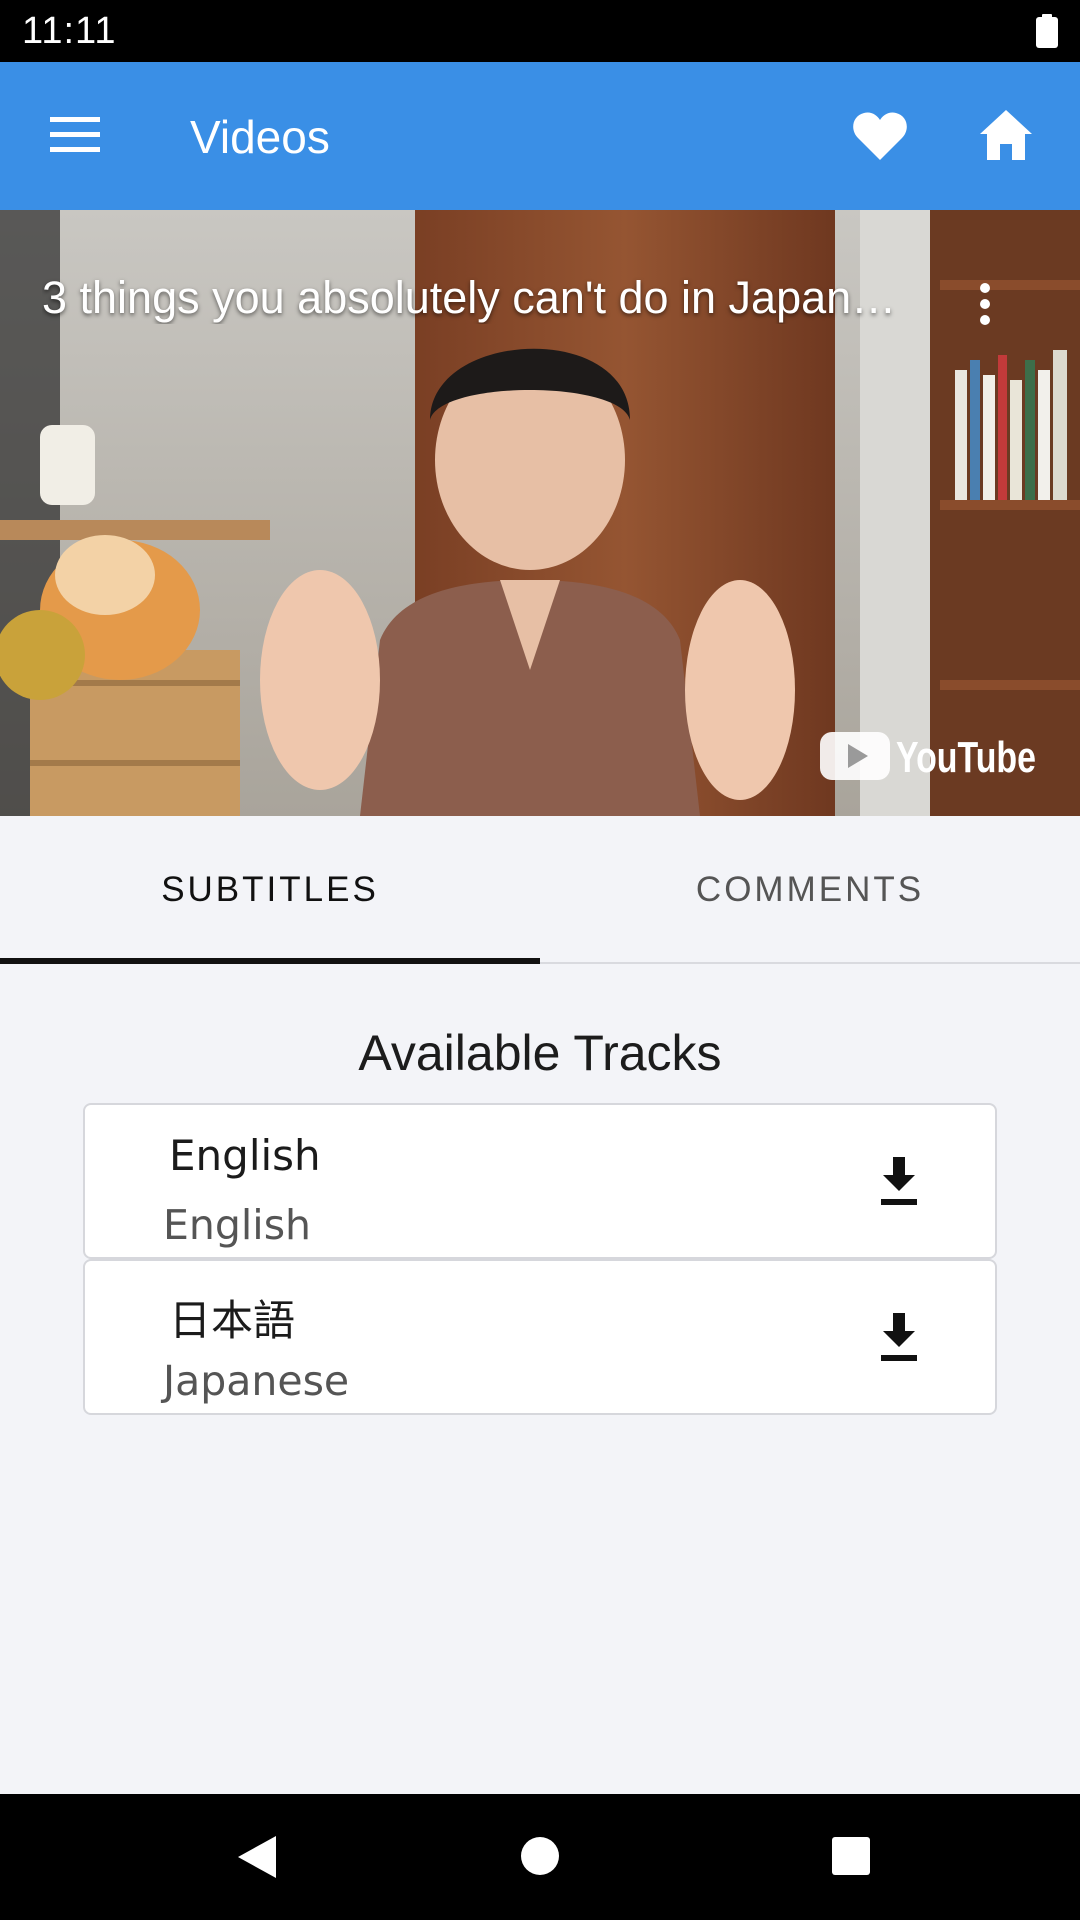 This screenshot has width=1080, height=1920. Describe the element at coordinates (270, 961) in the screenshot. I see `tab-indicator` at that location.